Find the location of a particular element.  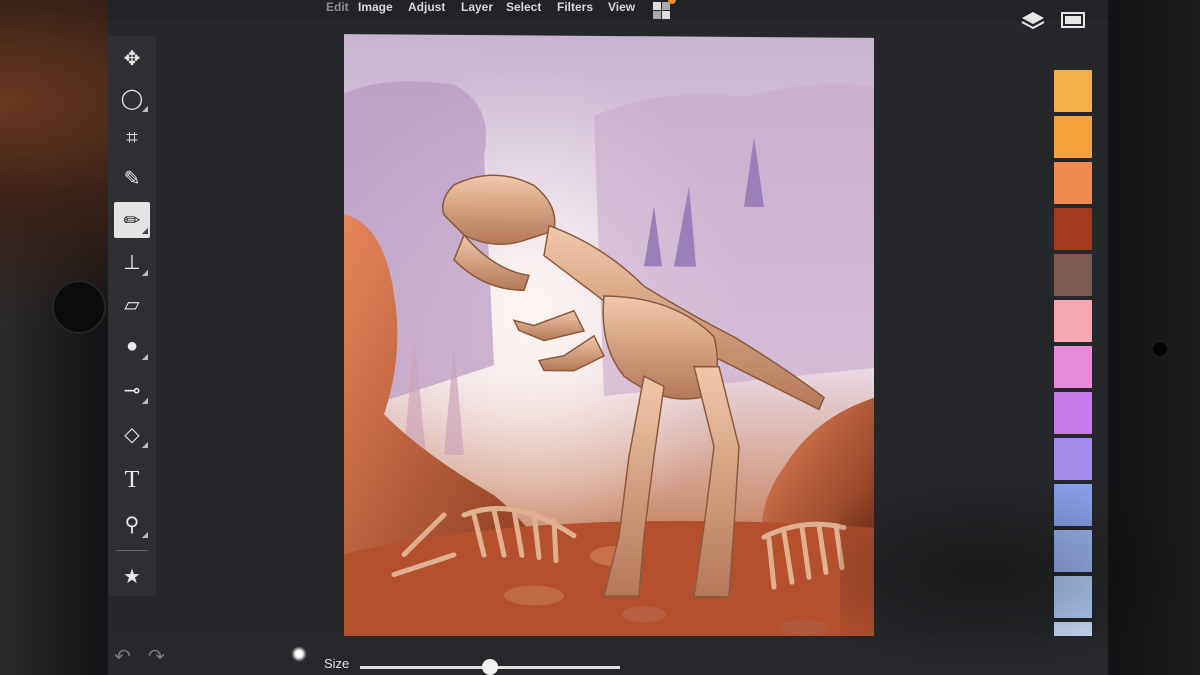

lasso-icon: ◯ is located at coordinates (132, 98).